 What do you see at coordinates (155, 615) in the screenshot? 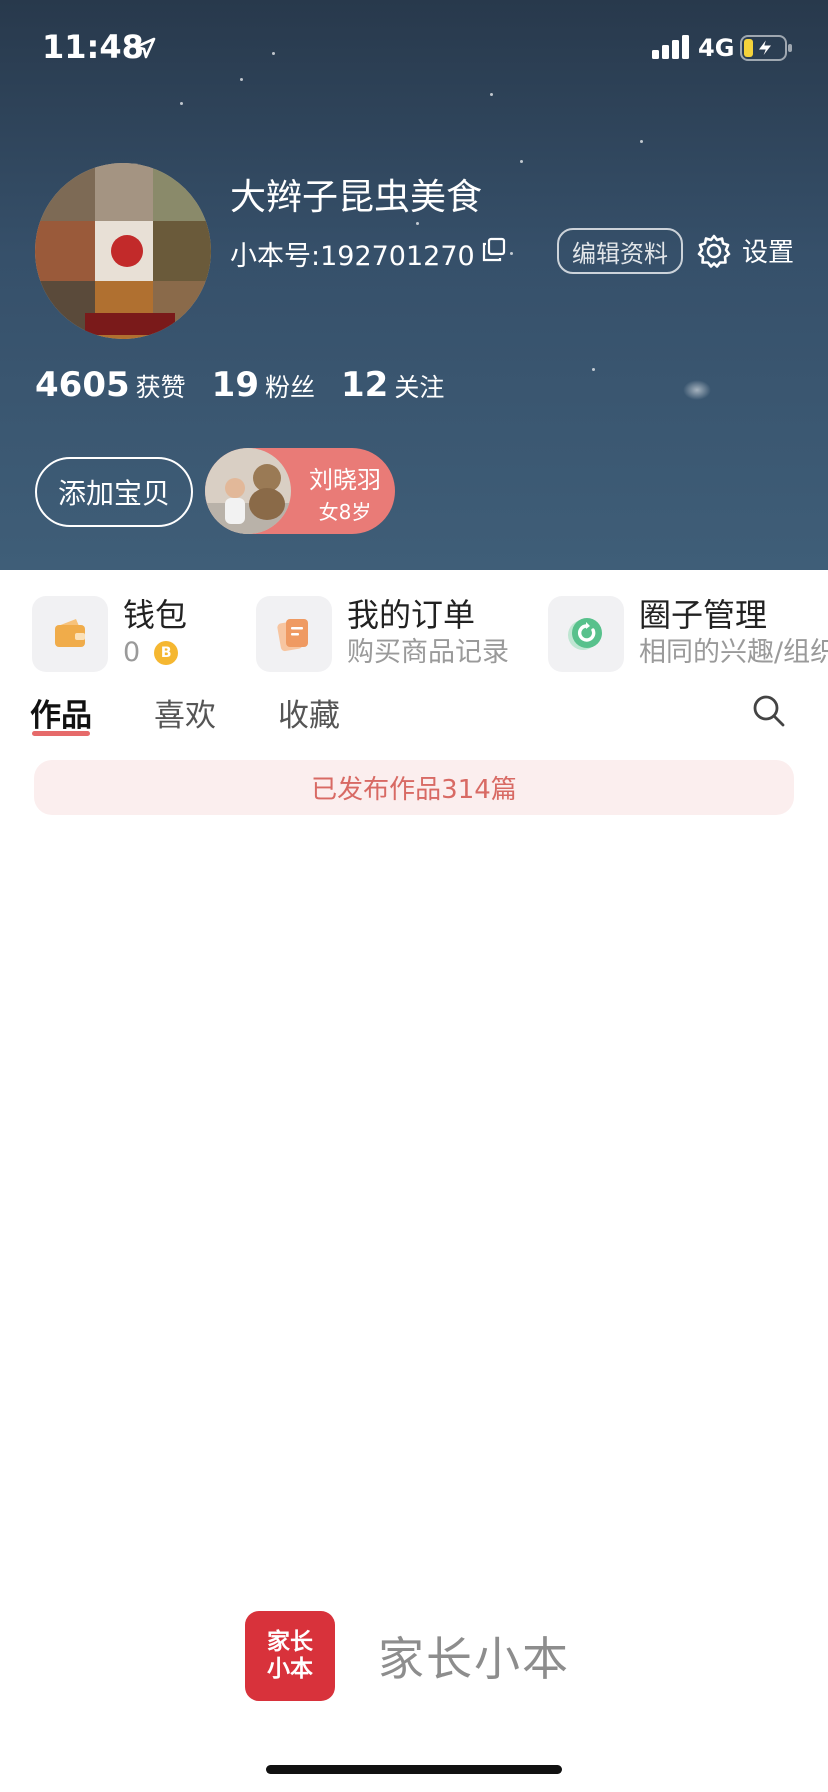
I see `wallet-title: 钱包` at bounding box center [155, 615].